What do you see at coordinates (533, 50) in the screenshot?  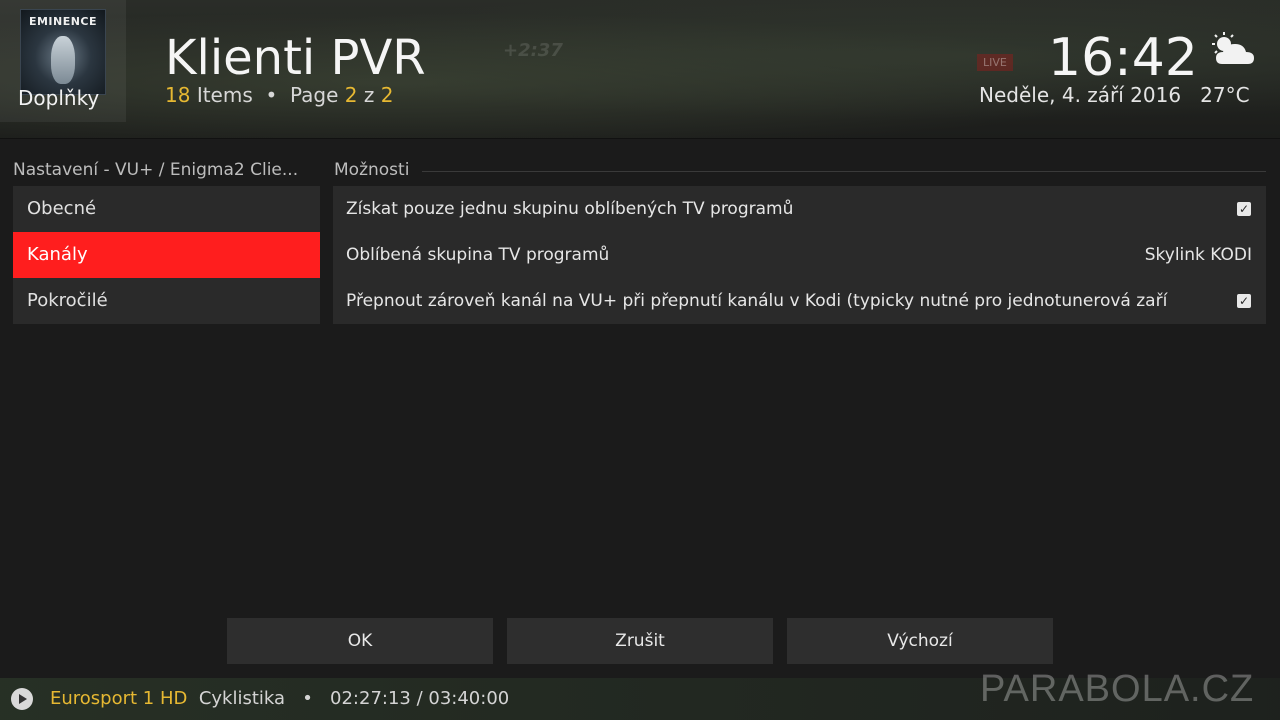 I see `background-overlay-text: +2:37` at bounding box center [533, 50].